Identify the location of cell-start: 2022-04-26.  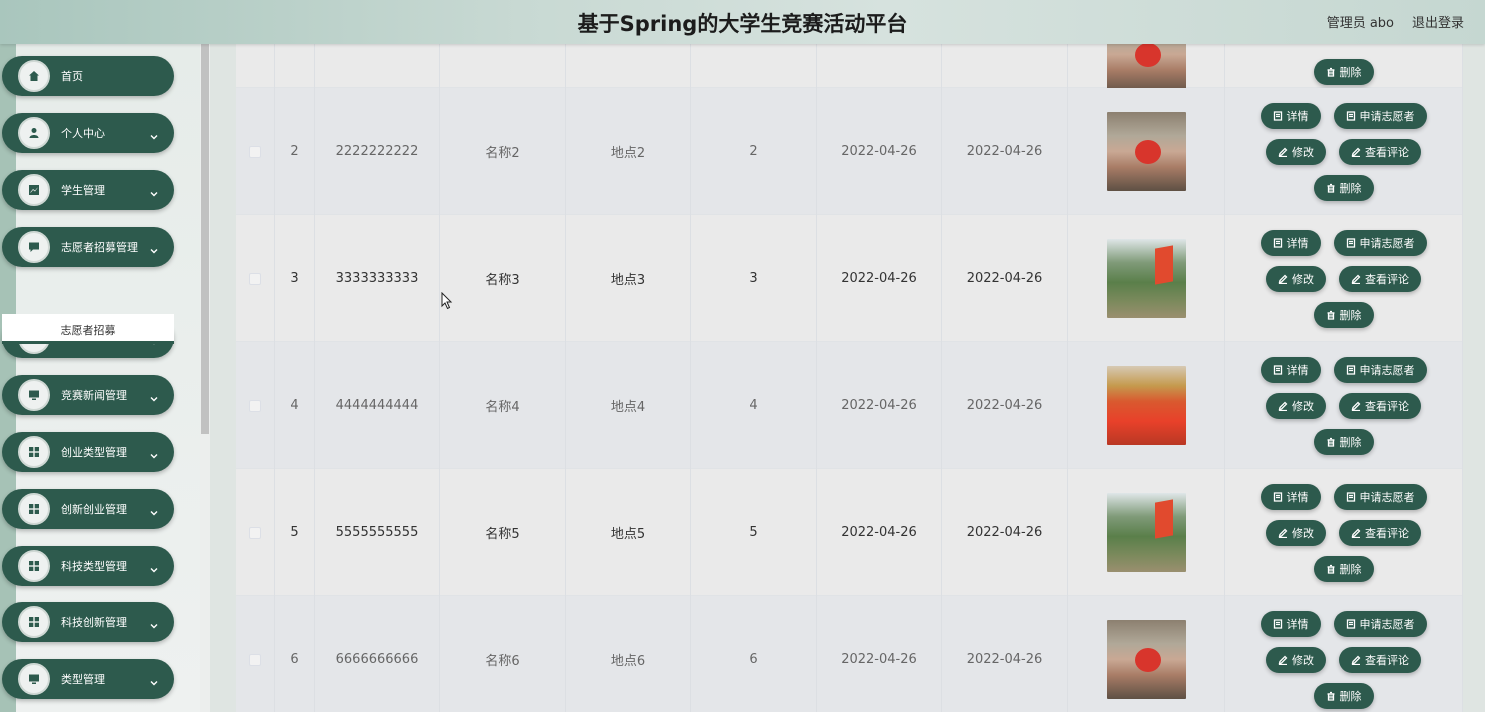
(879, 405).